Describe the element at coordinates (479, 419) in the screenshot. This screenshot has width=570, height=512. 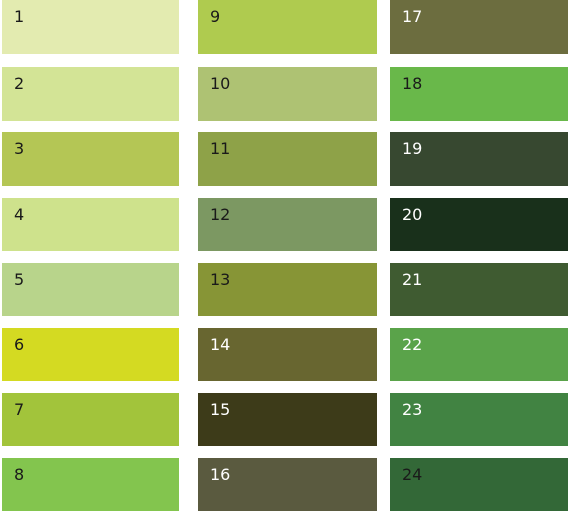
I see `swatch-23: 23` at that location.